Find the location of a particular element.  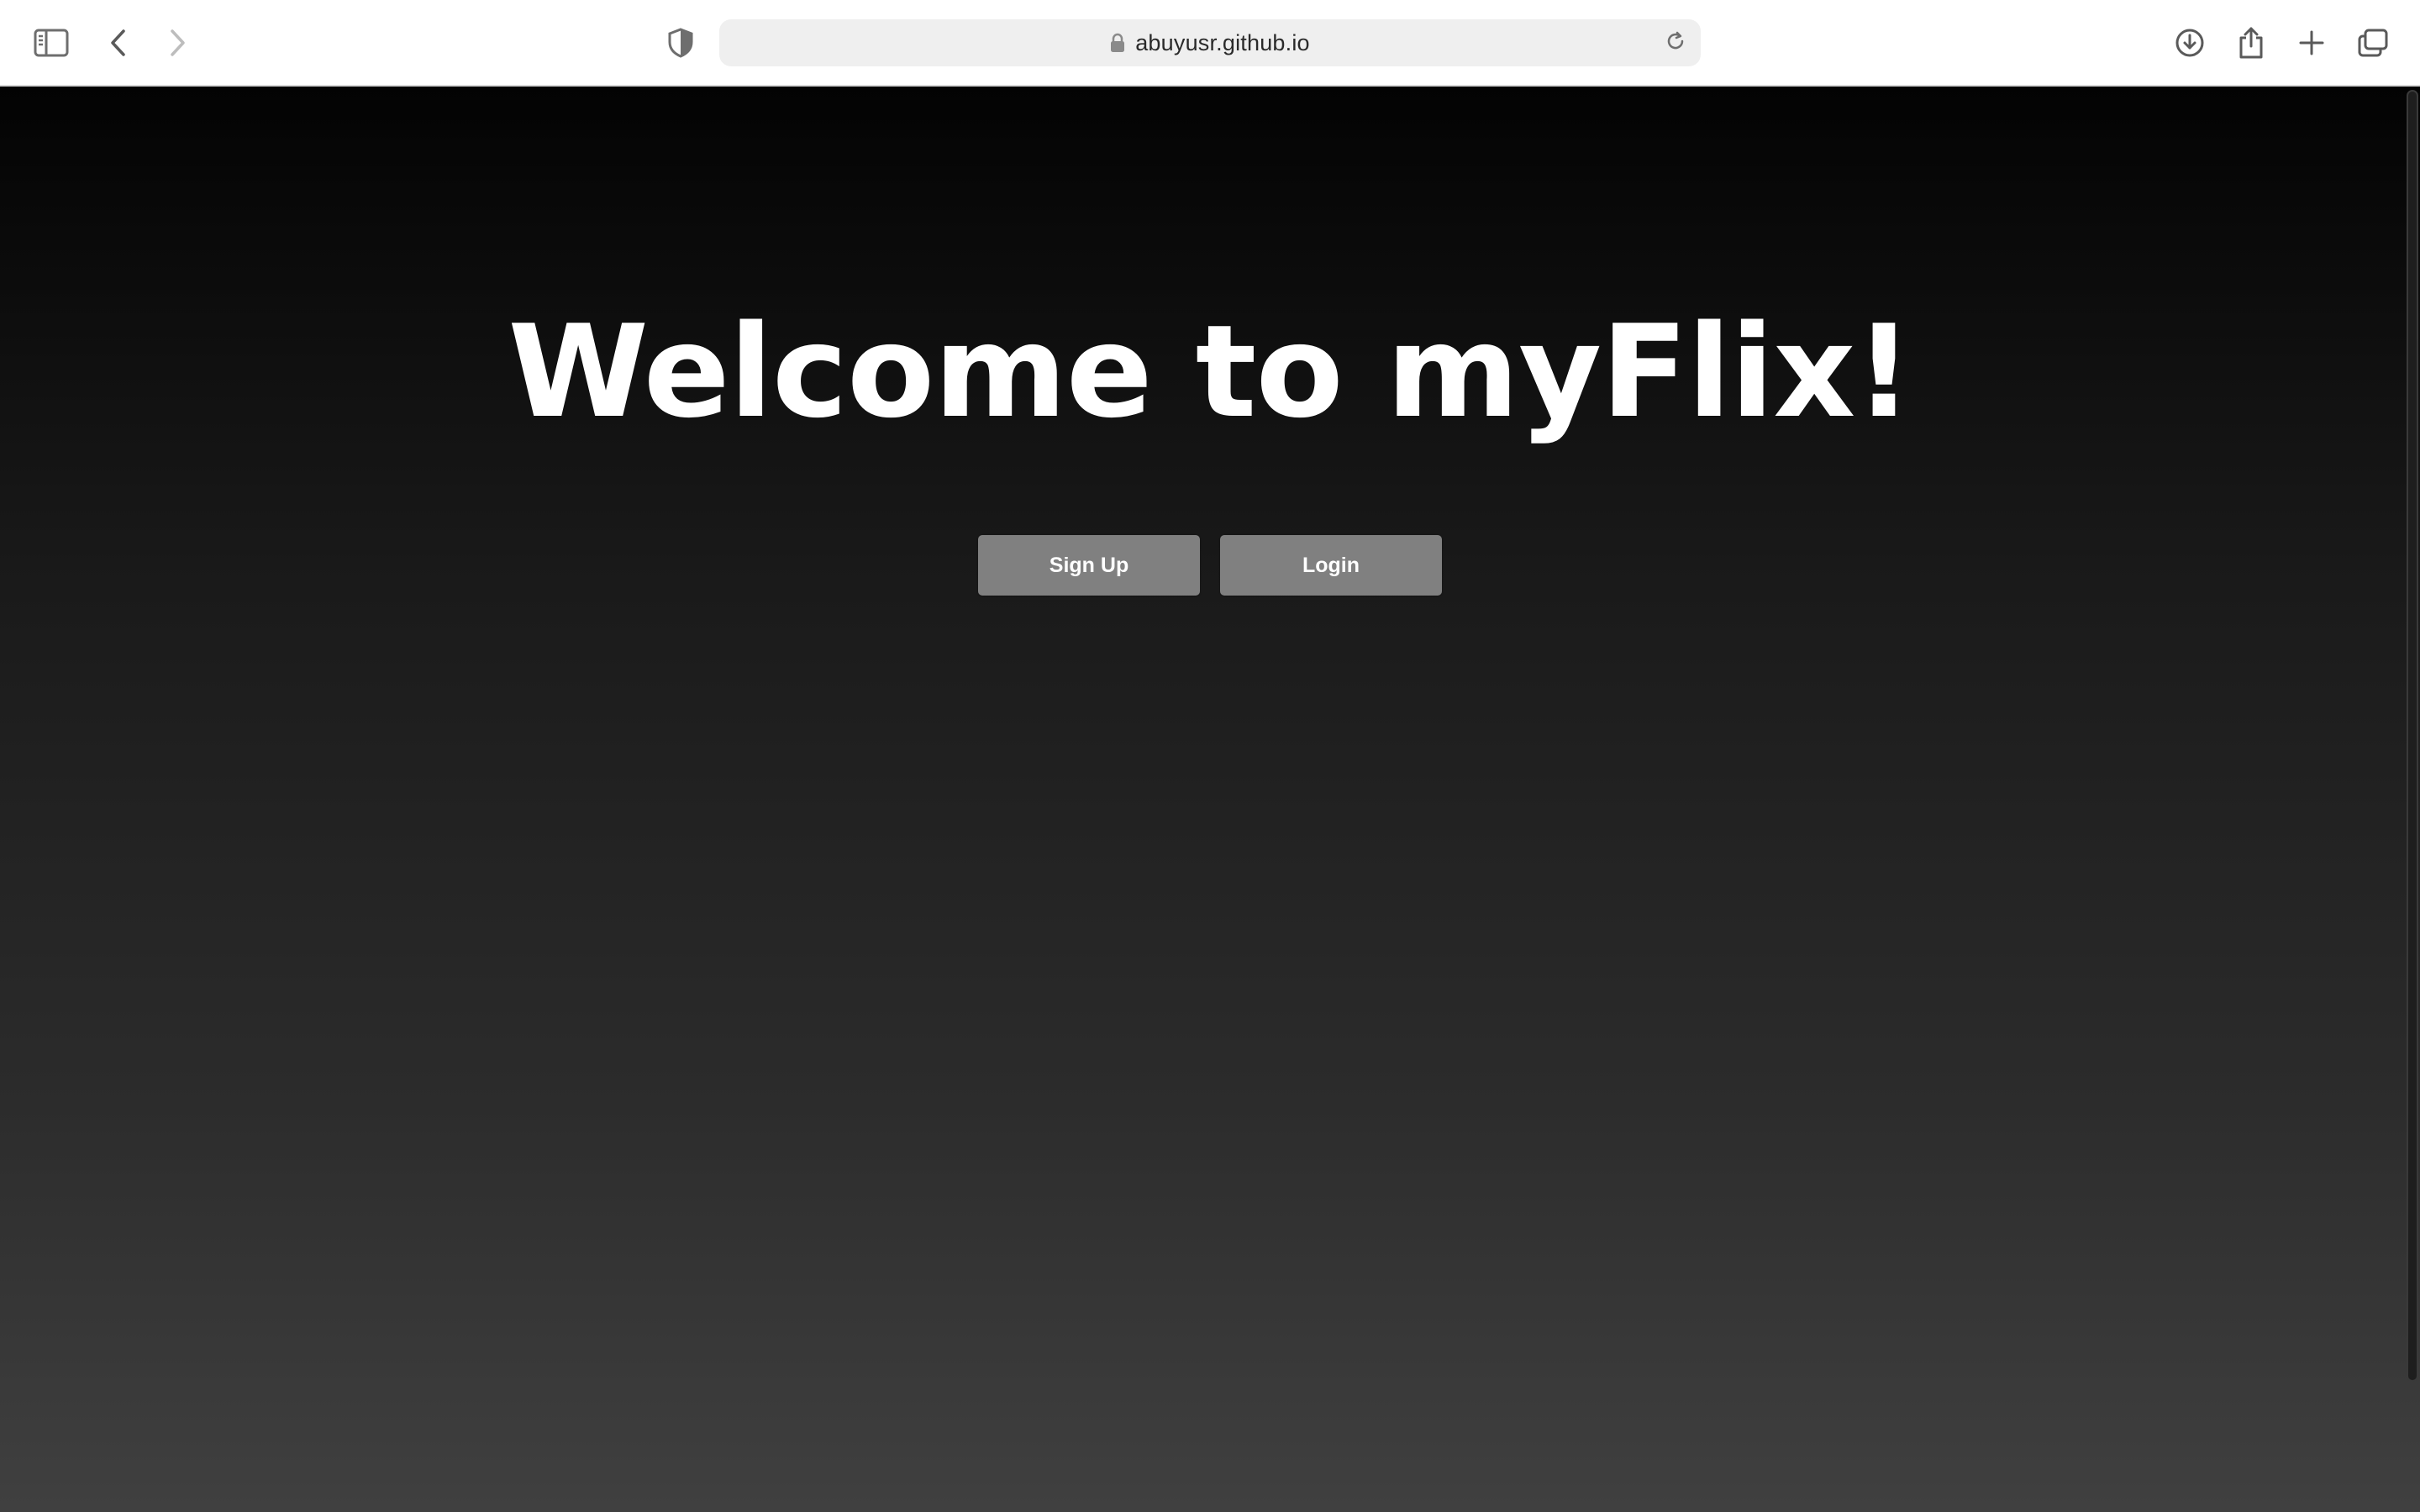

reload-icon is located at coordinates (1676, 43).